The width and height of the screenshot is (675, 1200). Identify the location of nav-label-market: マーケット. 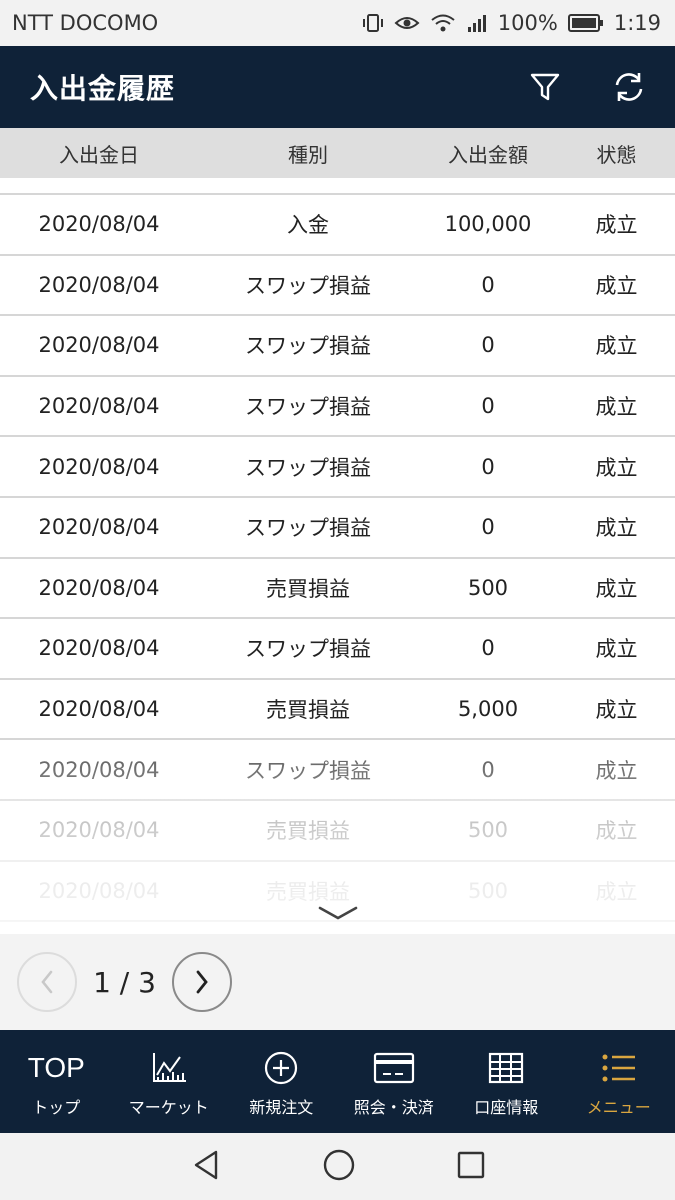
(168, 1107).